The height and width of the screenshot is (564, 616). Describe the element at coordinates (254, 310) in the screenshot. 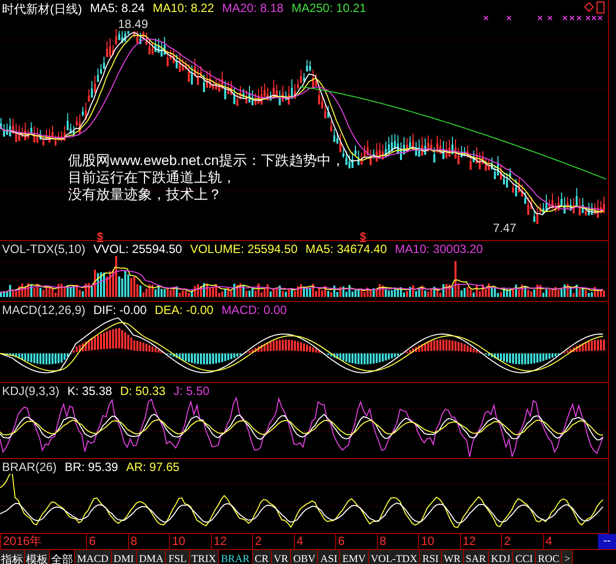

I see `indicator-value: MACD: 0.00` at that location.